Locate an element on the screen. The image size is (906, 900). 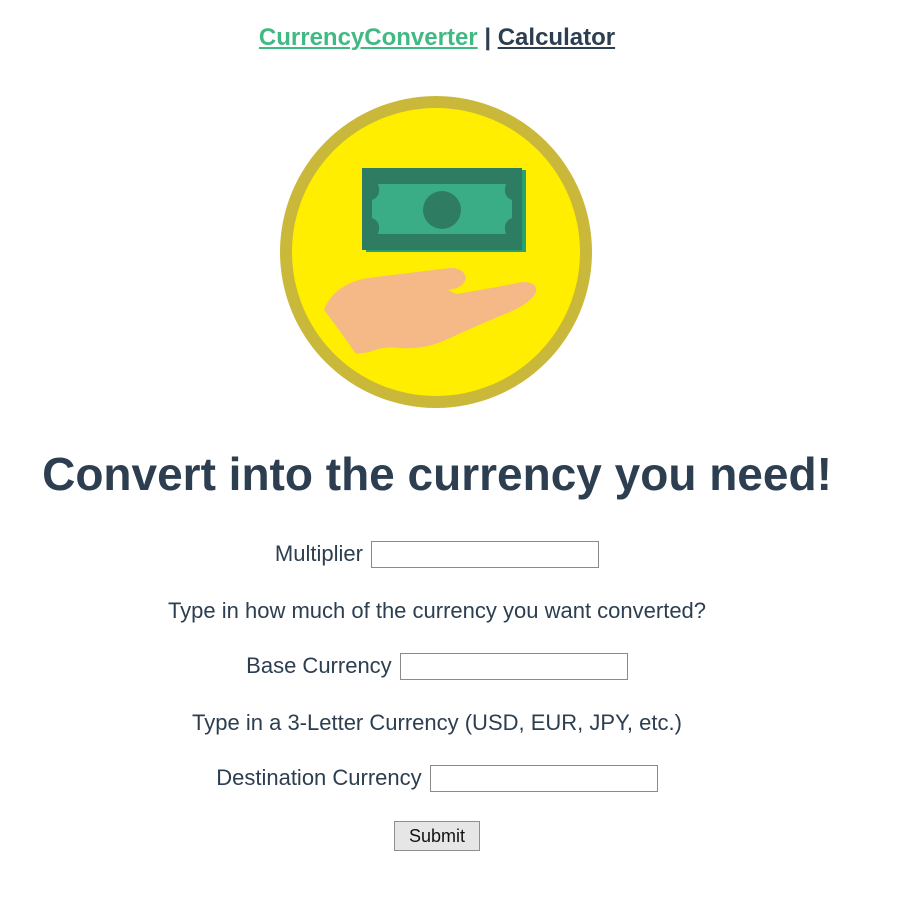
destination-currency-row: Destination Currency is located at coordinates (437, 777).